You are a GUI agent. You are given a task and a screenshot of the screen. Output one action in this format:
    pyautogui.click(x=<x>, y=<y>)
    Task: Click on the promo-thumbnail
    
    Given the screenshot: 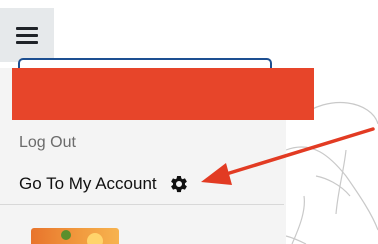 What is the action you would take?
    pyautogui.click(x=75, y=236)
    